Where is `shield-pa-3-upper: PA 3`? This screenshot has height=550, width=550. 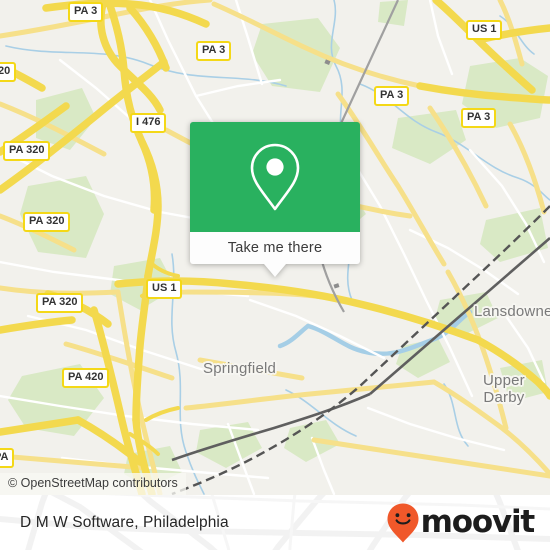
shield-pa-3-upper: PA 3 is located at coordinates (214, 51).